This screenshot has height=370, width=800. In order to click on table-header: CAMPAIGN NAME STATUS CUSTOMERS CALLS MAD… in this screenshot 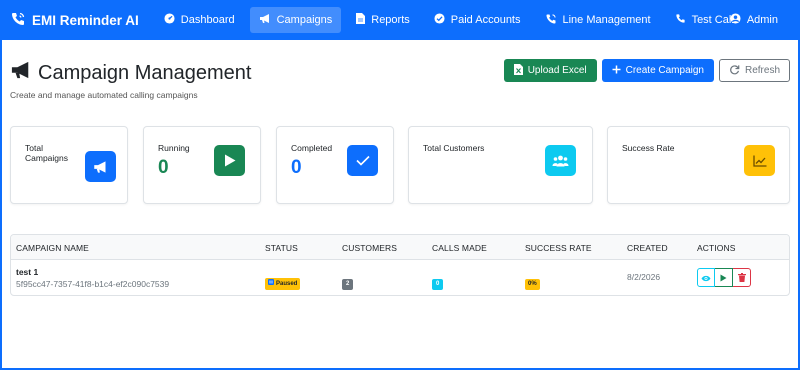, I will do `click(400, 247)`.